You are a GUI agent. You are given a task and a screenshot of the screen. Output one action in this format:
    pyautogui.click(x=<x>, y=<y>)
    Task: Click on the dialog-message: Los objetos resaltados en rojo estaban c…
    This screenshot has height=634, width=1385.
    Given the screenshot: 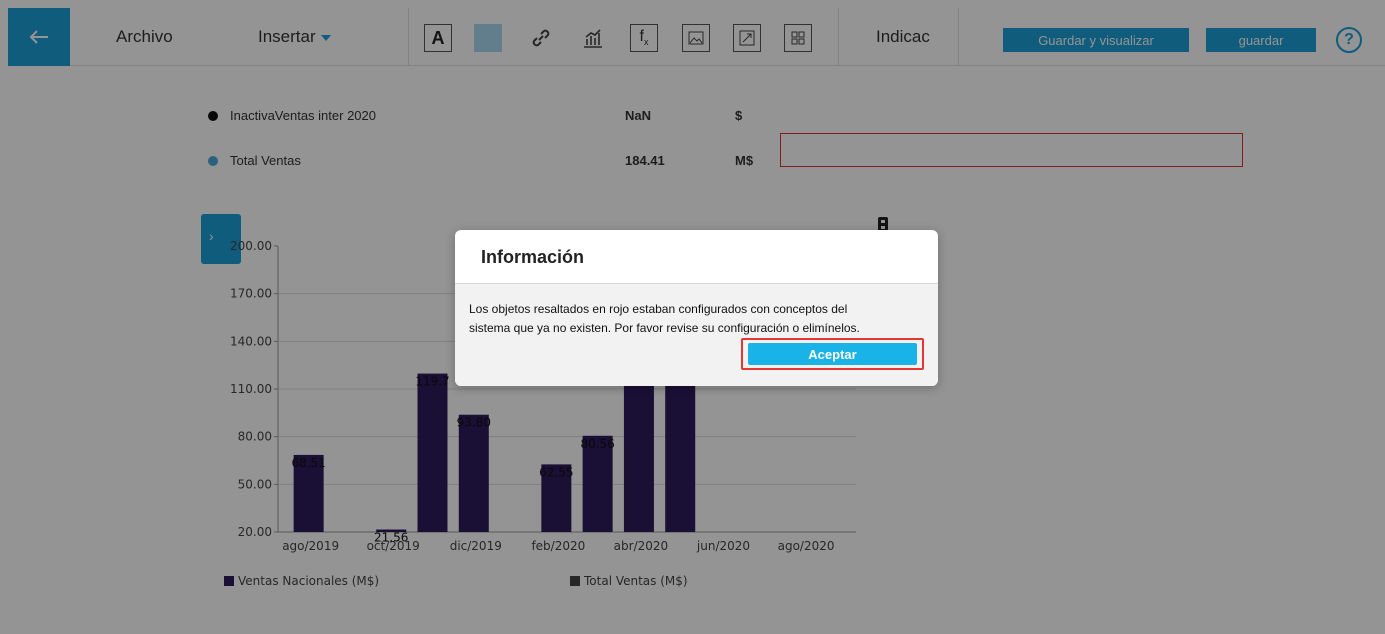 What is the action you would take?
    pyautogui.click(x=696, y=335)
    